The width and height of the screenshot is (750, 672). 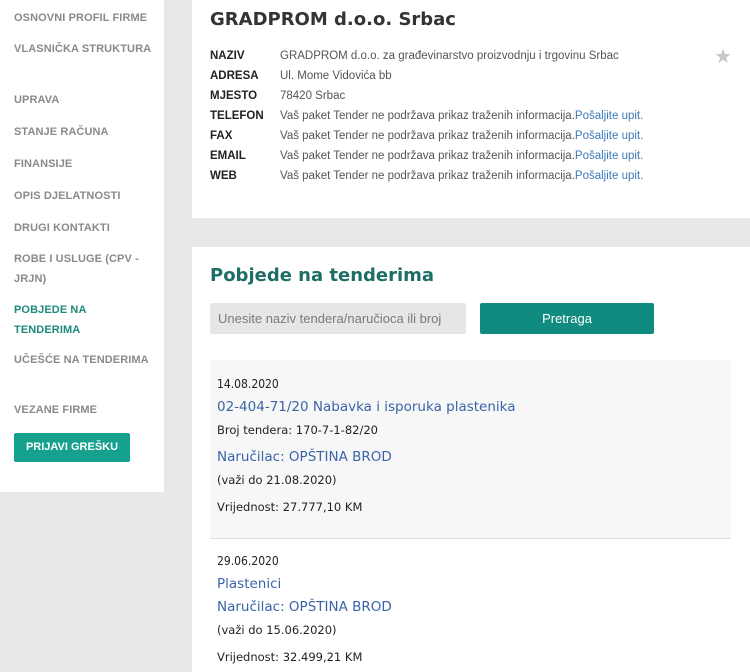 What do you see at coordinates (84, 320) in the screenshot?
I see `sidebar-item-tender-wins: POBJEDE NA TENDERIMA` at bounding box center [84, 320].